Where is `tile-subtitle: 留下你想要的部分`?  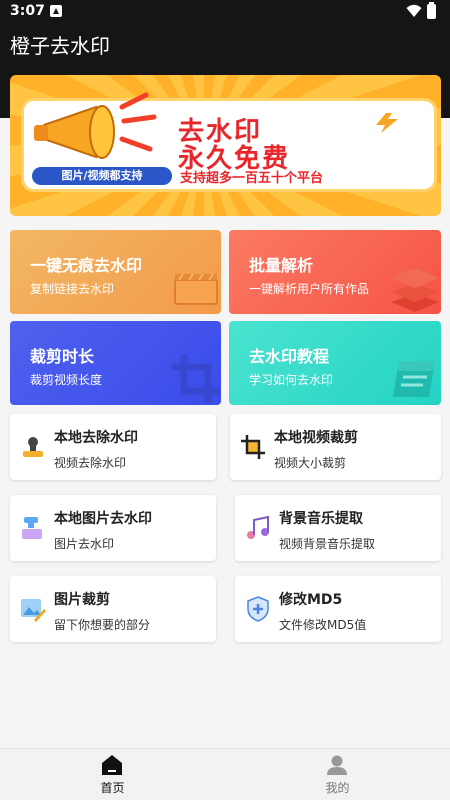
tile-subtitle: 留下你想要的部分 is located at coordinates (102, 625).